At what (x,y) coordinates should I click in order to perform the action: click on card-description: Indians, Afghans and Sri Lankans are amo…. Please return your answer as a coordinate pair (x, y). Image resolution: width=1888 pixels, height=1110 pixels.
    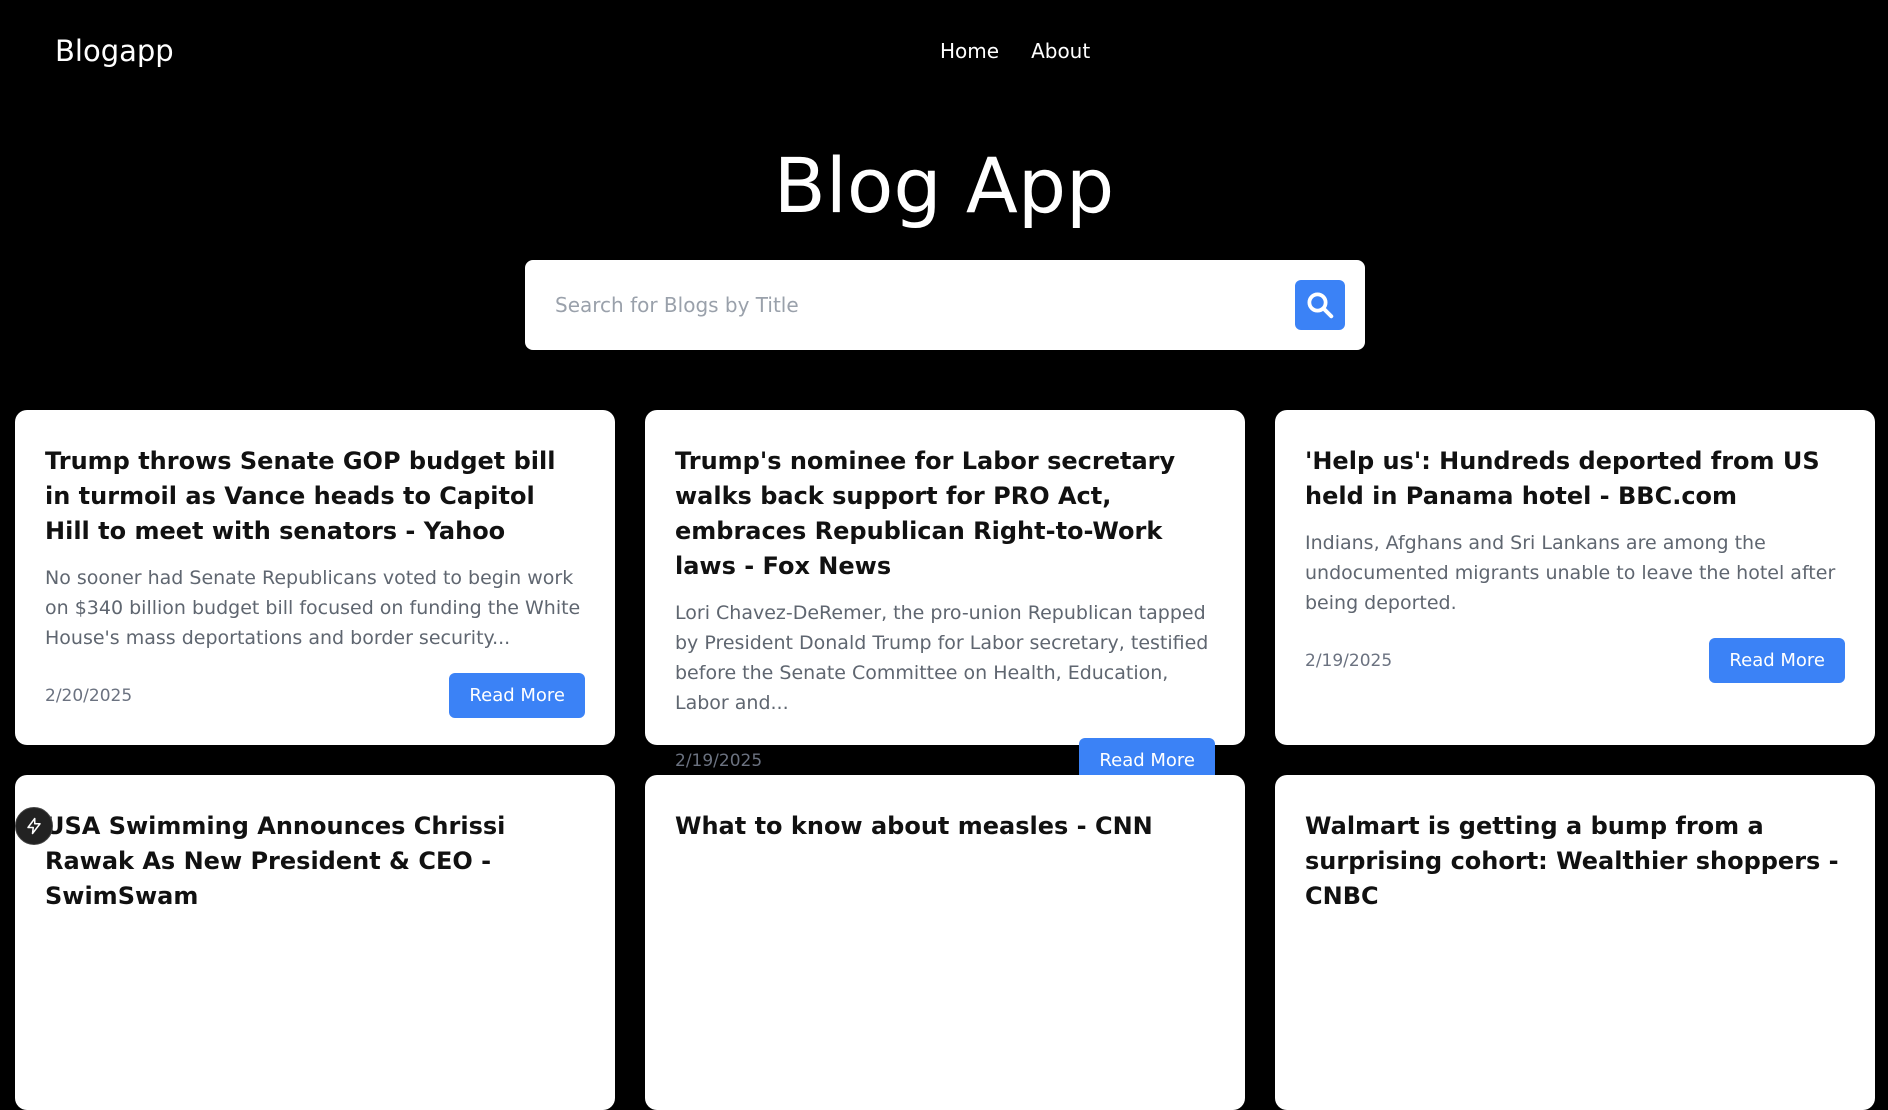
    Looking at the image, I should click on (1570, 573).